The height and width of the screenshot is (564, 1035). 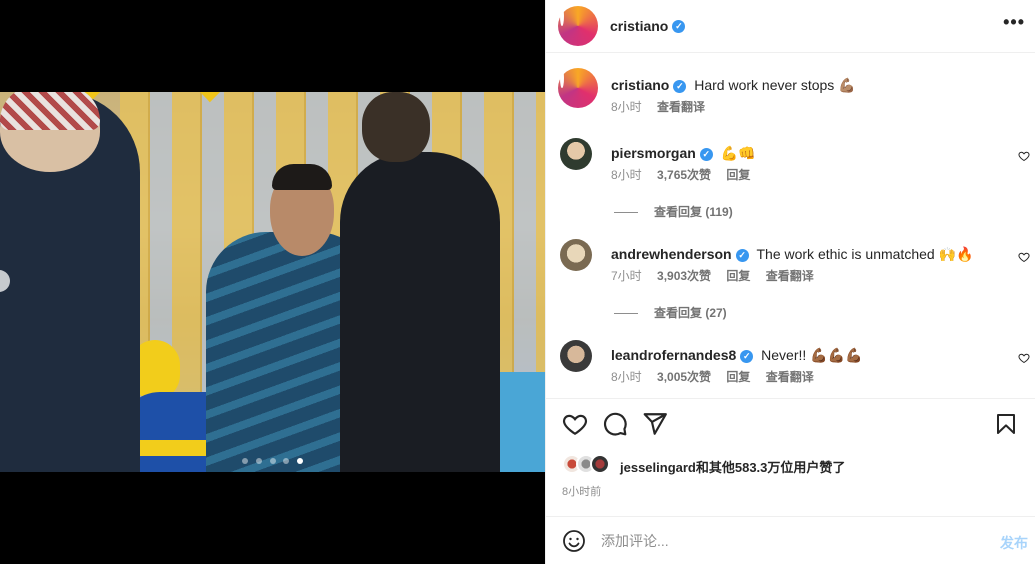 What do you see at coordinates (300, 461) in the screenshot?
I see `carousel-dot-active` at bounding box center [300, 461].